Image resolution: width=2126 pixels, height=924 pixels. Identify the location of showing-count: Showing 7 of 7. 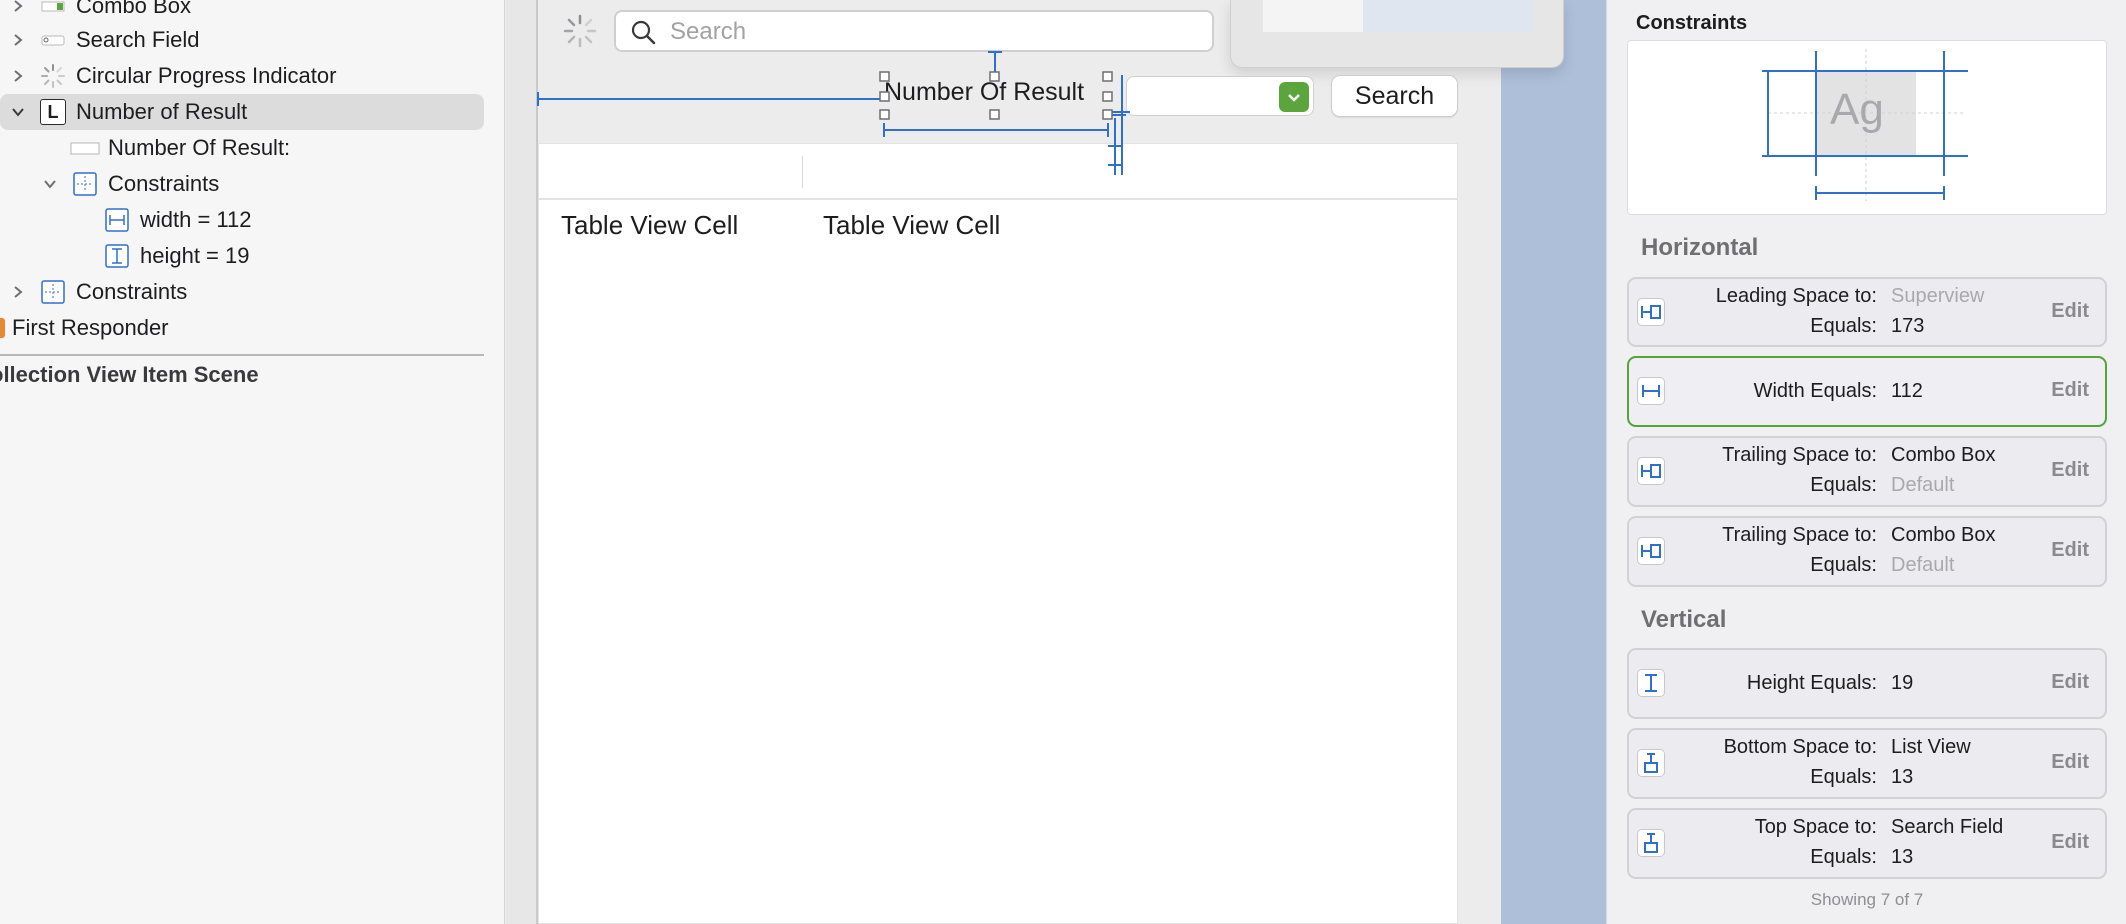
(1867, 899).